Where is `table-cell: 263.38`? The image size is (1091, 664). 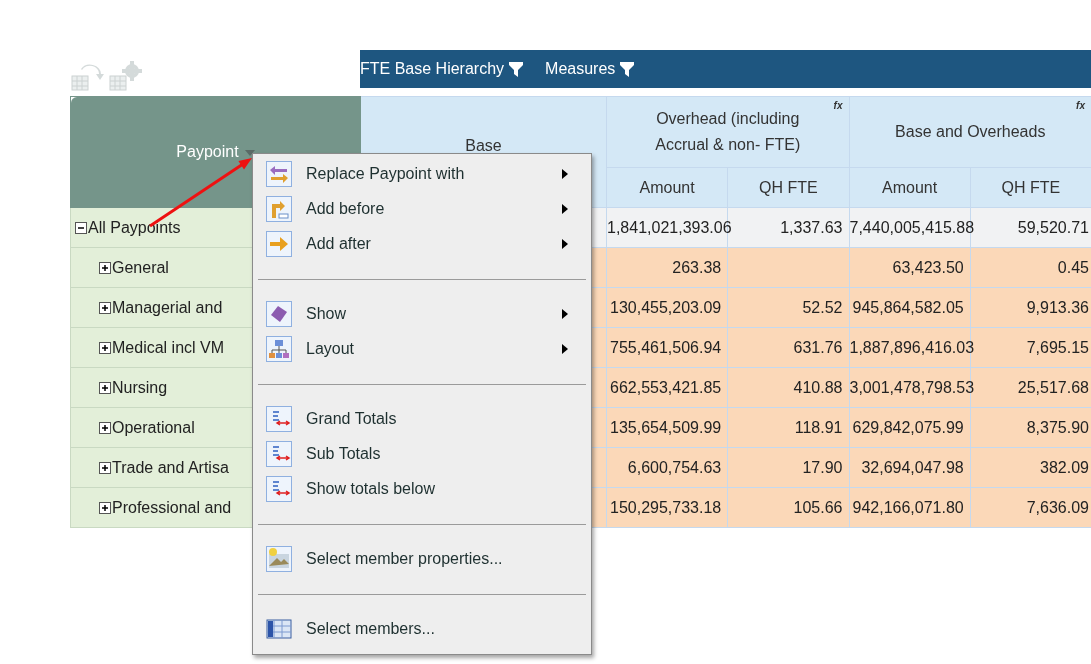 table-cell: 263.38 is located at coordinates (667, 267).